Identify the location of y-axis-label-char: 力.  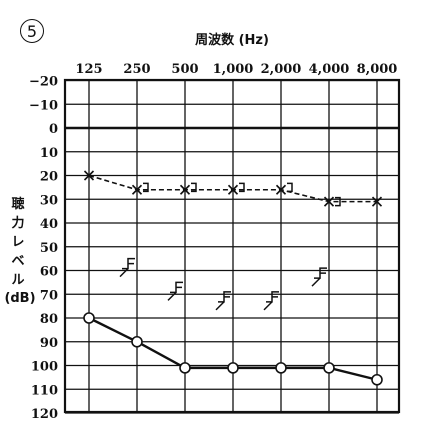
(17, 223).